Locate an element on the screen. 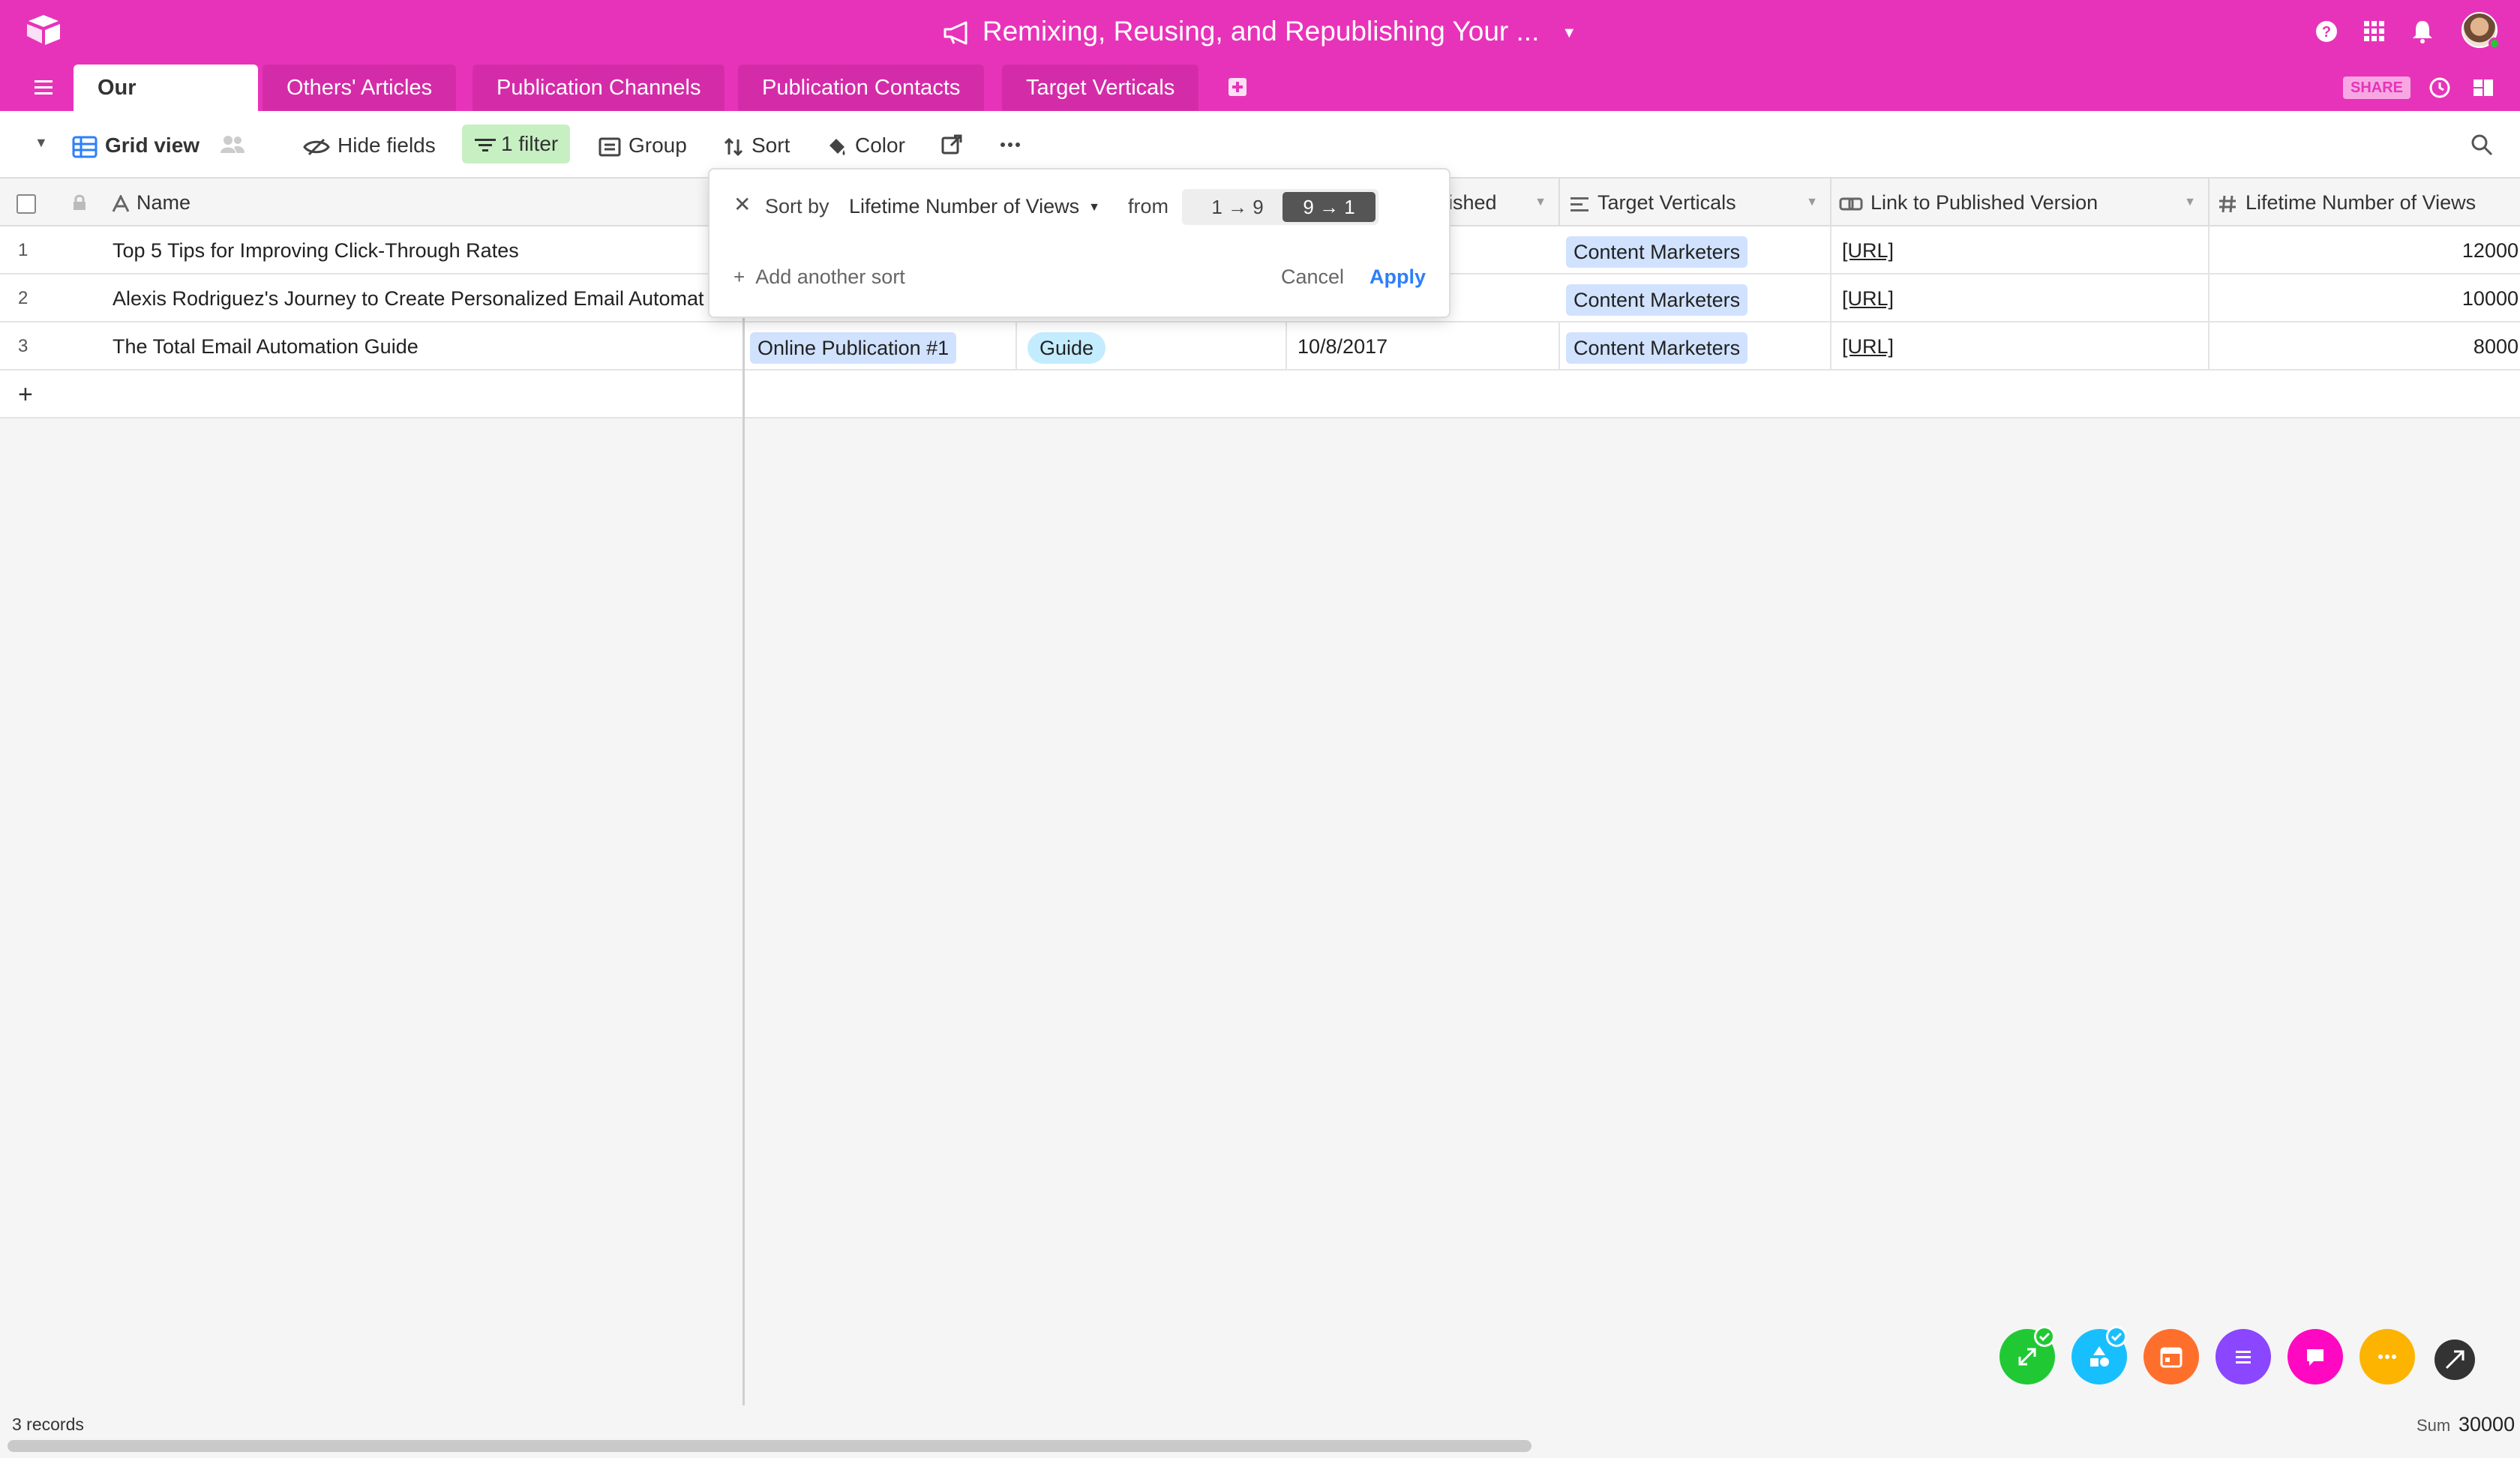 The height and width of the screenshot is (1458, 2520). cell-type: Guide is located at coordinates (1152, 346).